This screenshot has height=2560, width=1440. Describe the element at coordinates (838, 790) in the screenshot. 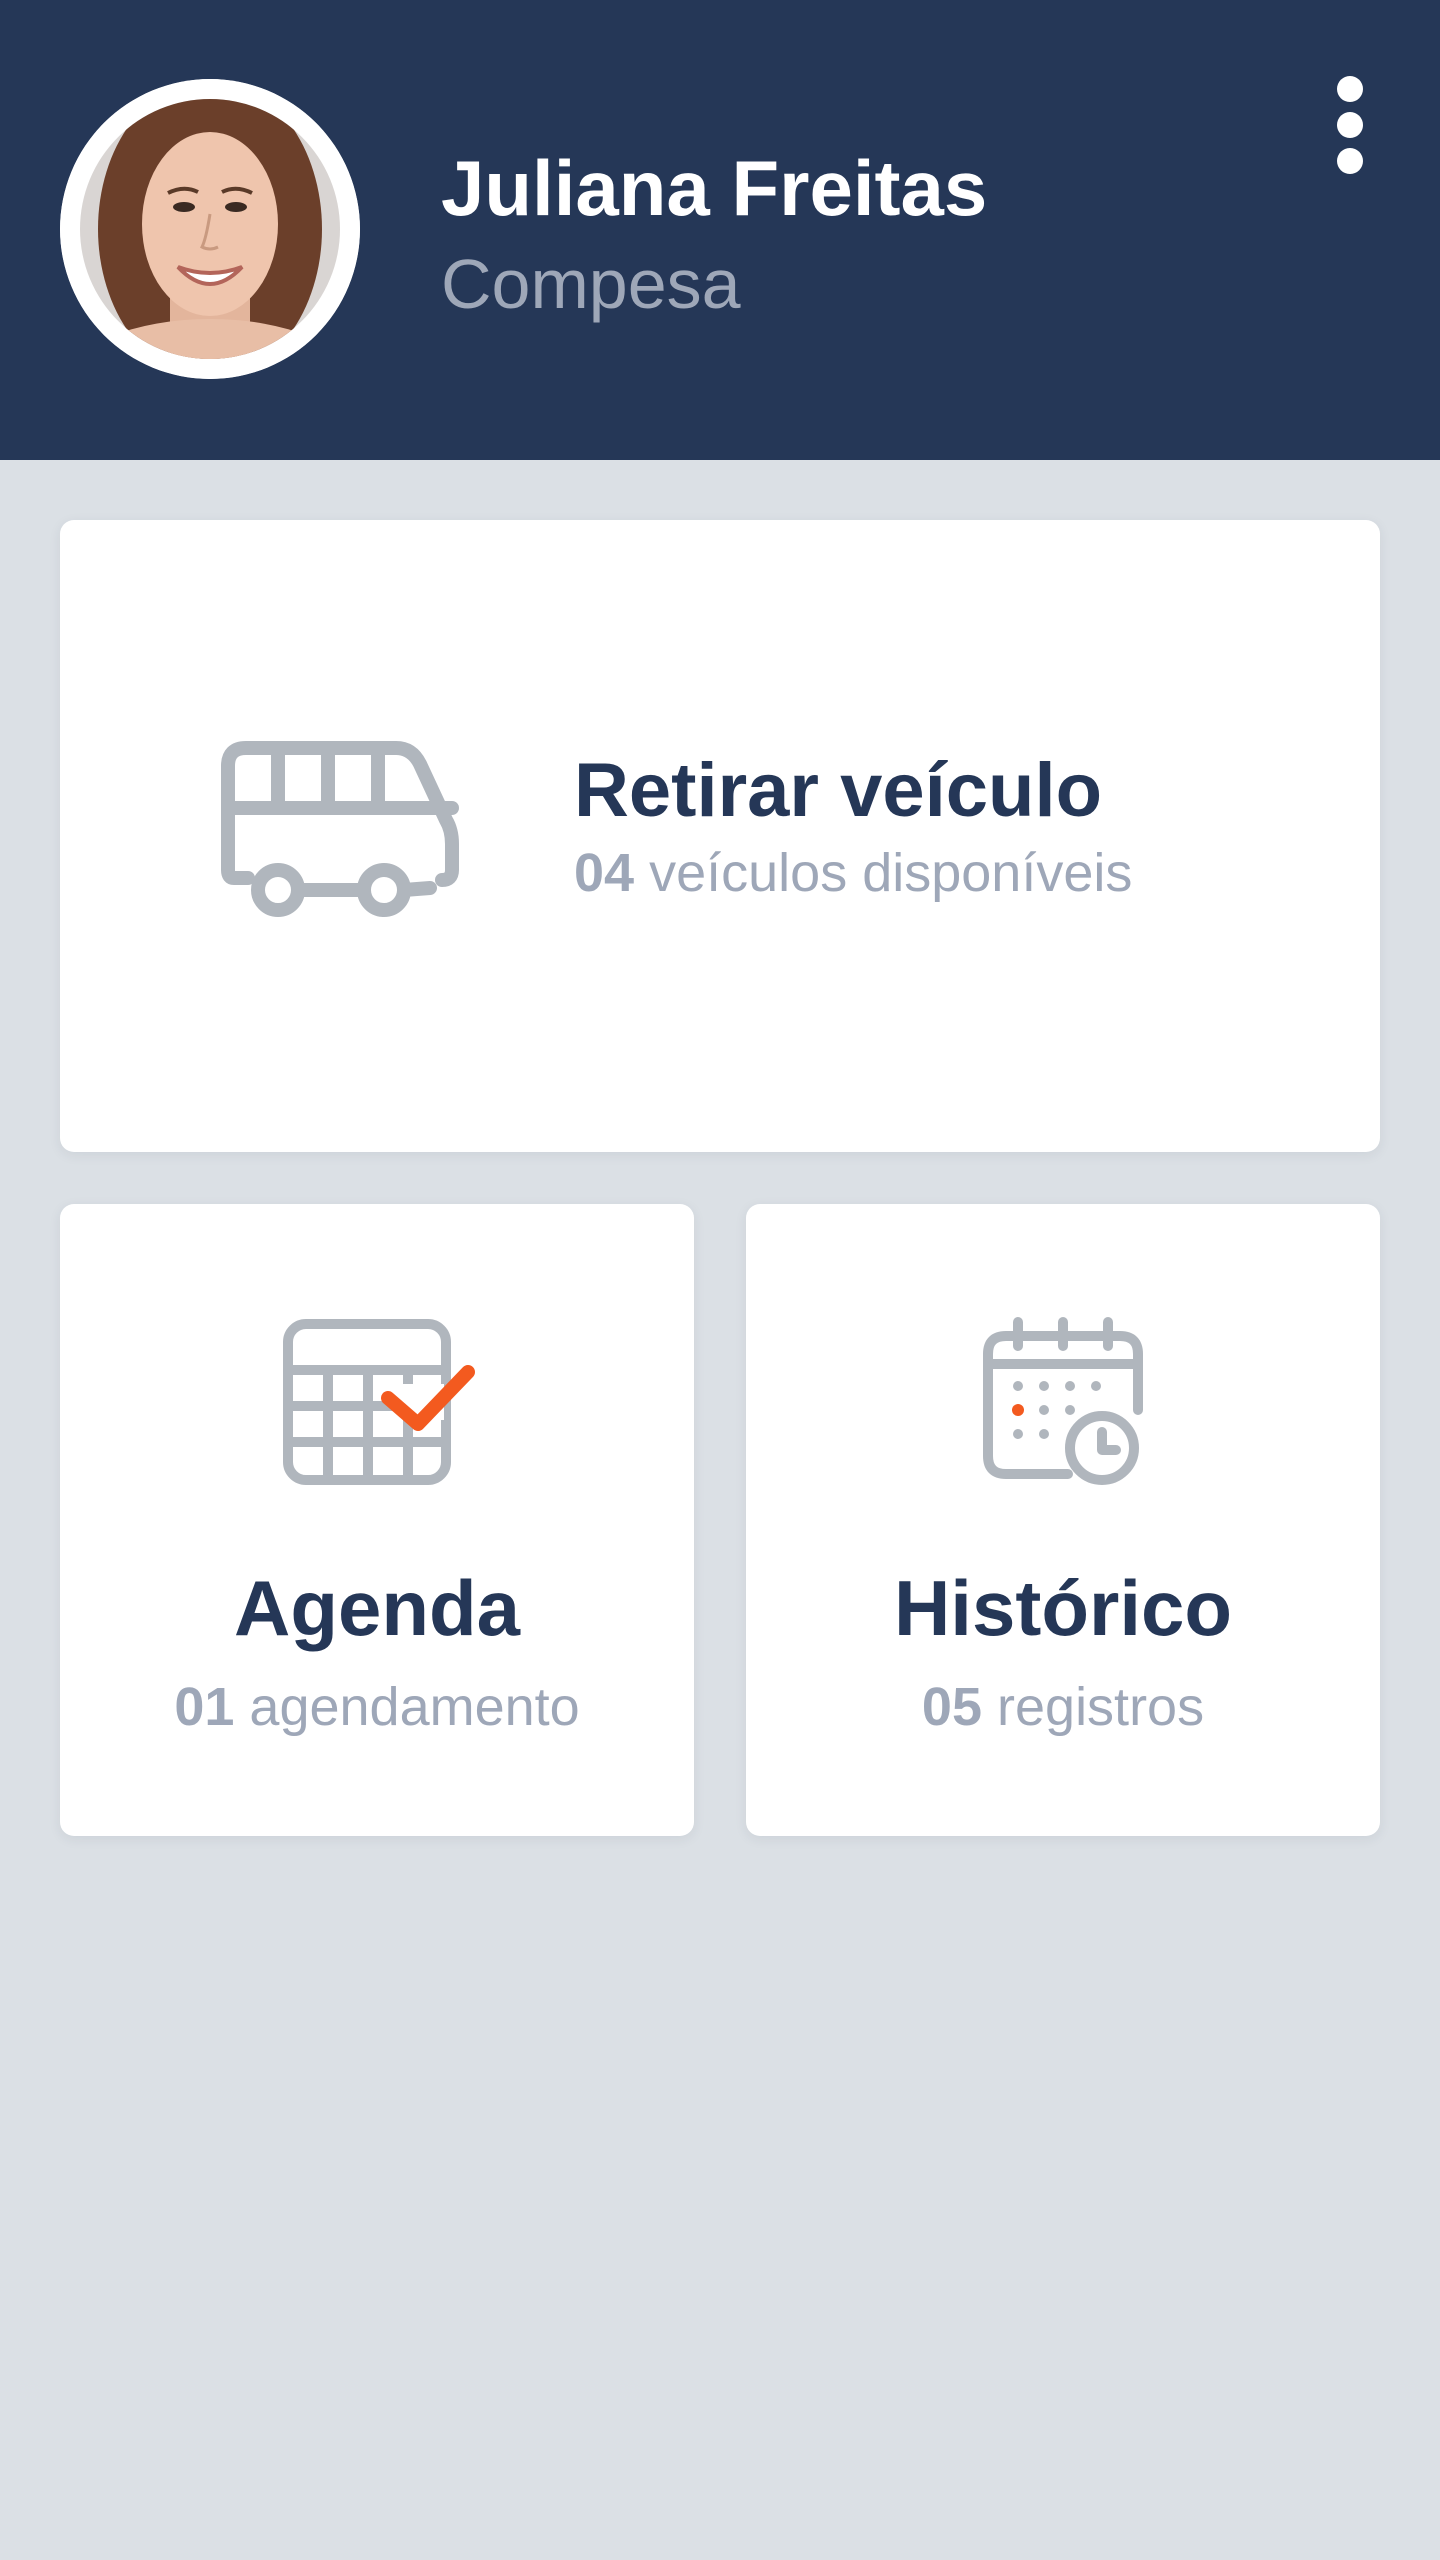

I see `vehicle-card-title: Retirar veículo` at that location.